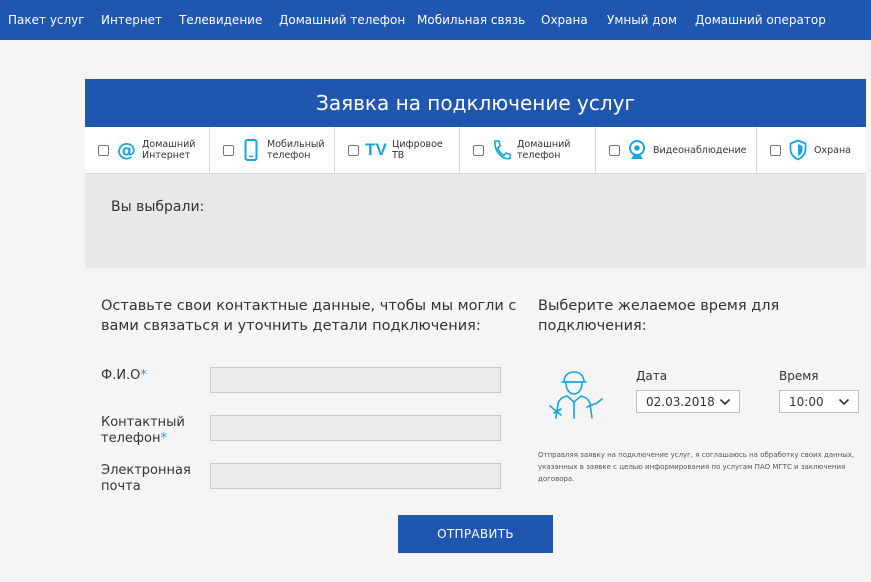  I want to click on form-title: Заявка на подключение услуг, so click(475, 103).